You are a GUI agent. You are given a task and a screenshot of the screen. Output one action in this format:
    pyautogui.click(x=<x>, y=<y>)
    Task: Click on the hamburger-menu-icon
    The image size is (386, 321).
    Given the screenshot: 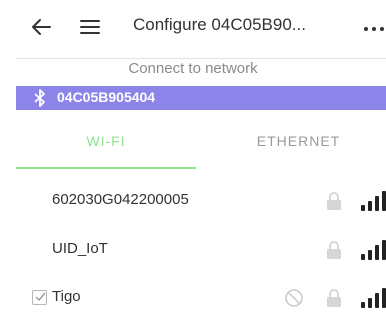 What is the action you would take?
    pyautogui.click(x=90, y=27)
    